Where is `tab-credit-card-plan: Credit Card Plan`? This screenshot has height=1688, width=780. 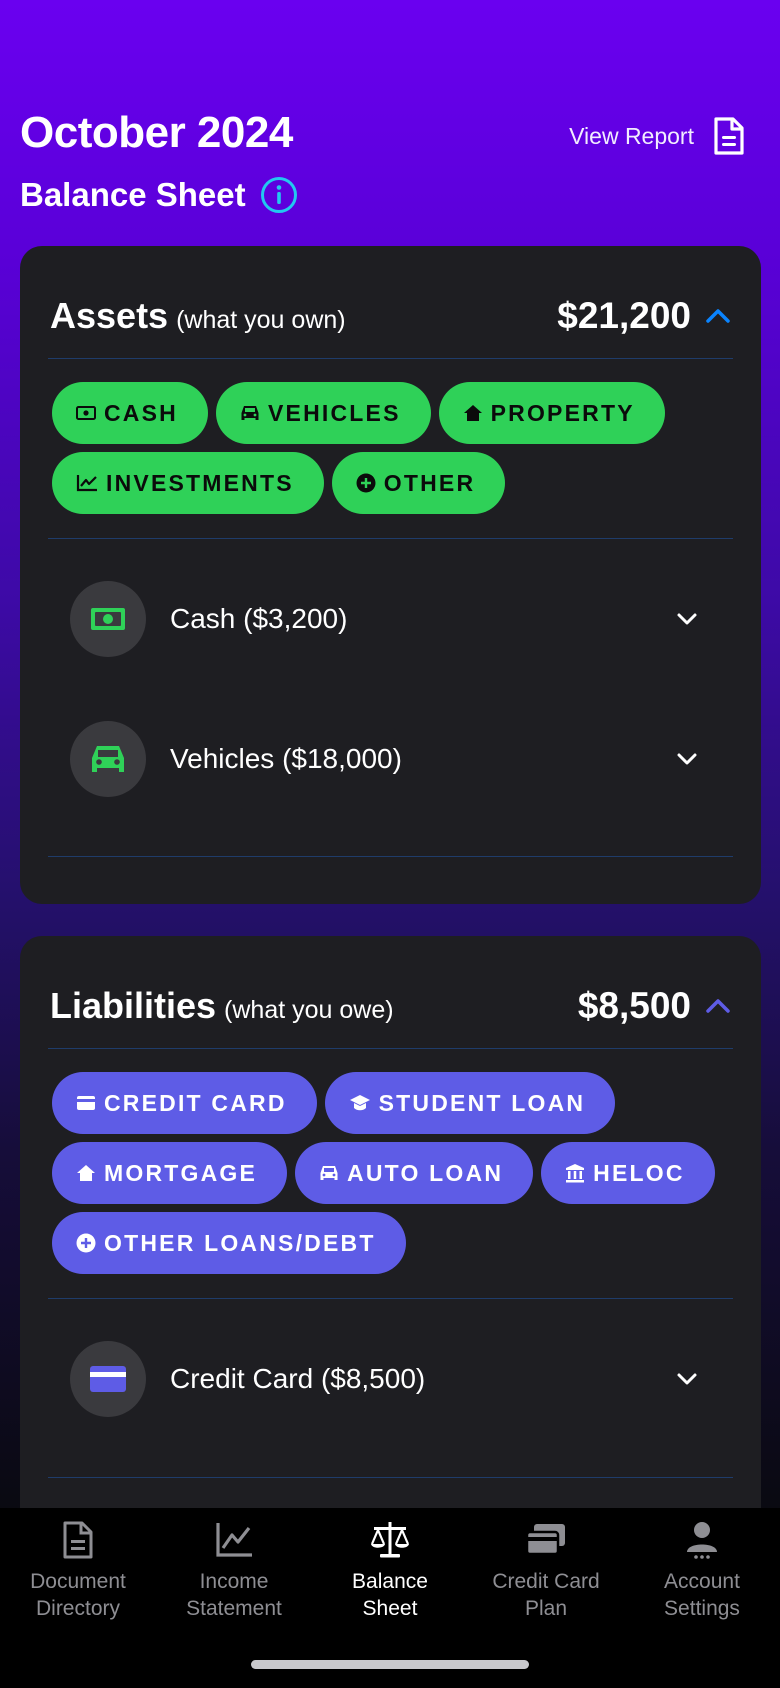
tab-credit-card-plan: Credit Card Plan is located at coordinates (546, 1571).